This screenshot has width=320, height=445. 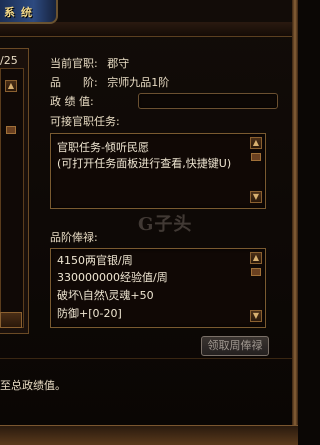 I want to click on tasks-header: 可接官职任务:, so click(x=85, y=121).